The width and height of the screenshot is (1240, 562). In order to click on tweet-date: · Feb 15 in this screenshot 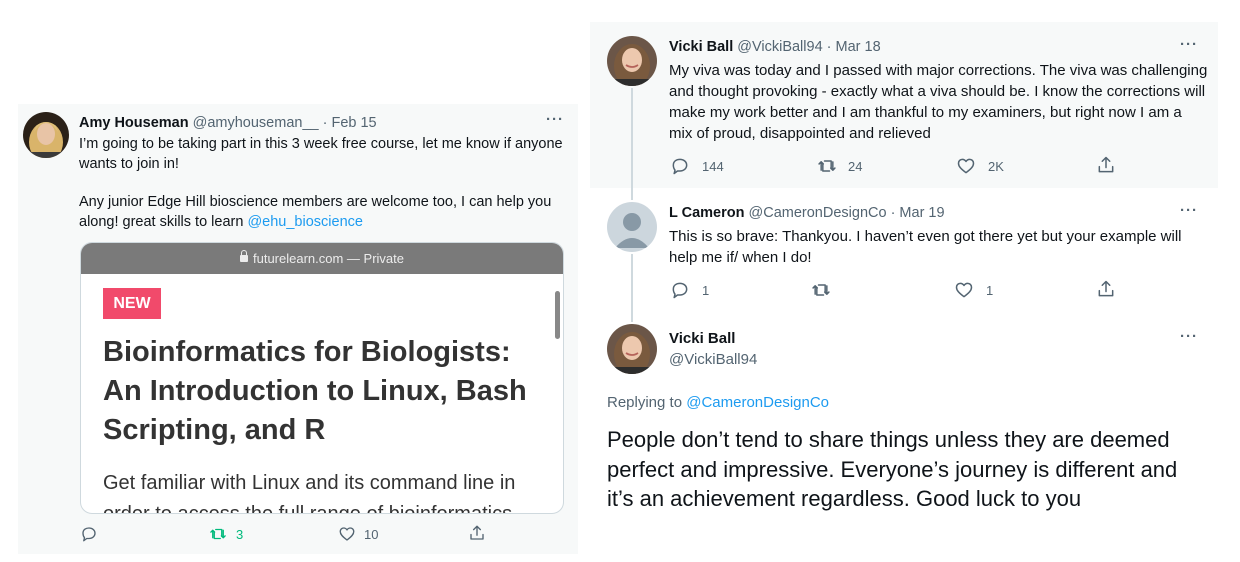, I will do `click(350, 123)`.